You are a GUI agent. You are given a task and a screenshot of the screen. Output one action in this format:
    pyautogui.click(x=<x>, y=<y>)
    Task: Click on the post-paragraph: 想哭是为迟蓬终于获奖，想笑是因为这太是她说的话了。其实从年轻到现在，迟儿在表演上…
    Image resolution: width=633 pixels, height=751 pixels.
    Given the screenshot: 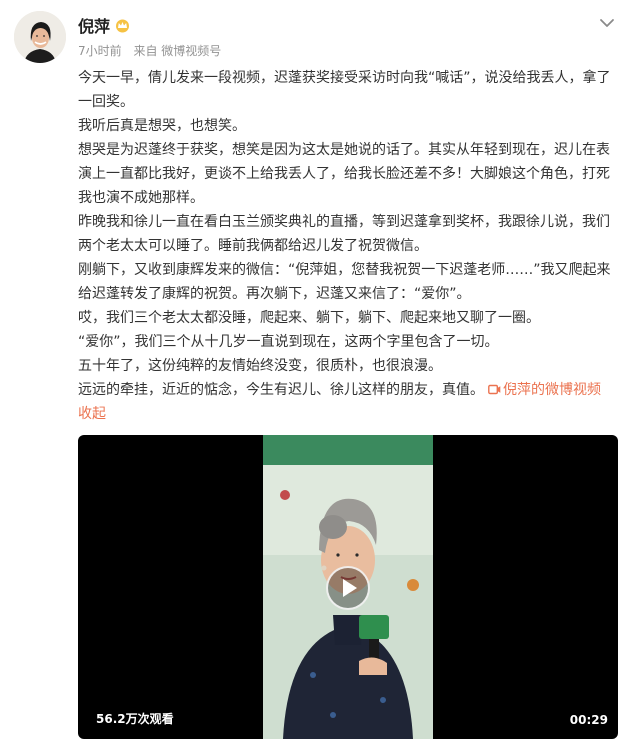 What is the action you would take?
    pyautogui.click(x=344, y=174)
    